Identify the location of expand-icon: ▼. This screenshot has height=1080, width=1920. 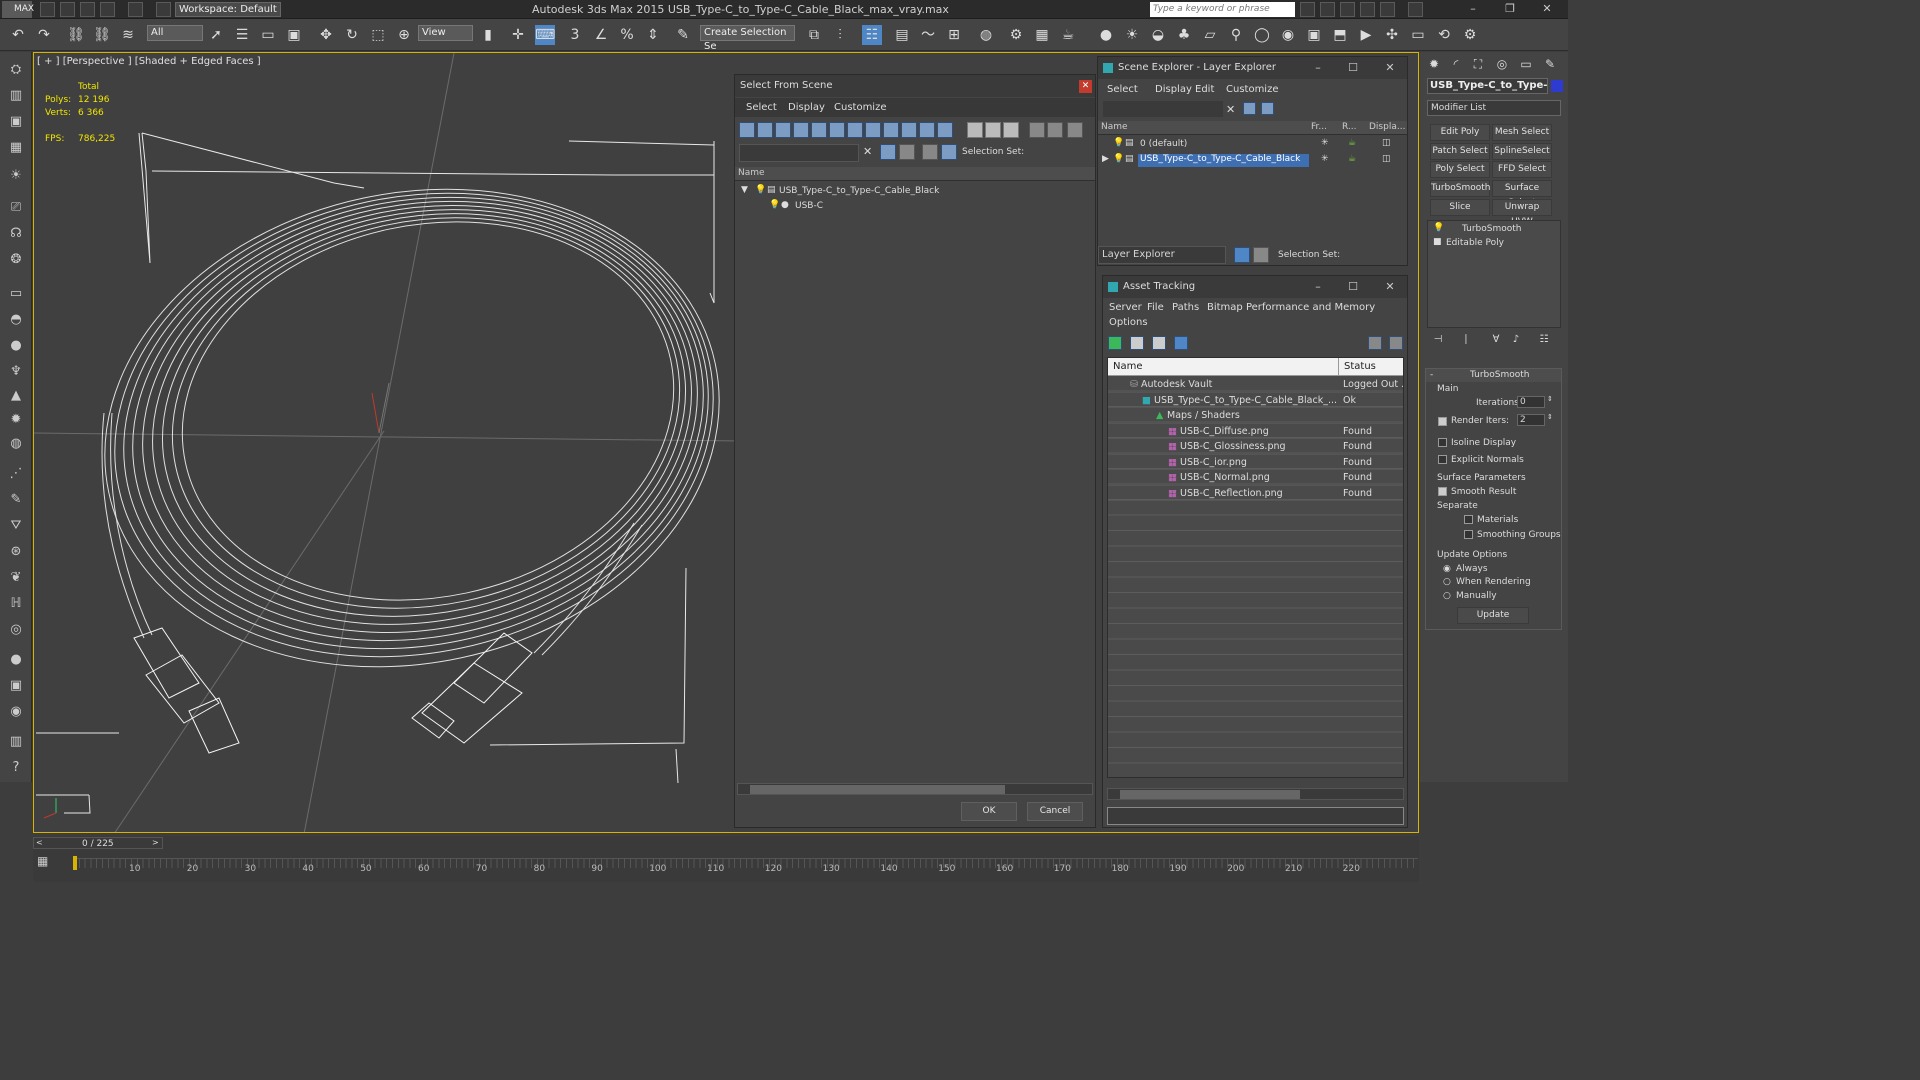
(744, 190).